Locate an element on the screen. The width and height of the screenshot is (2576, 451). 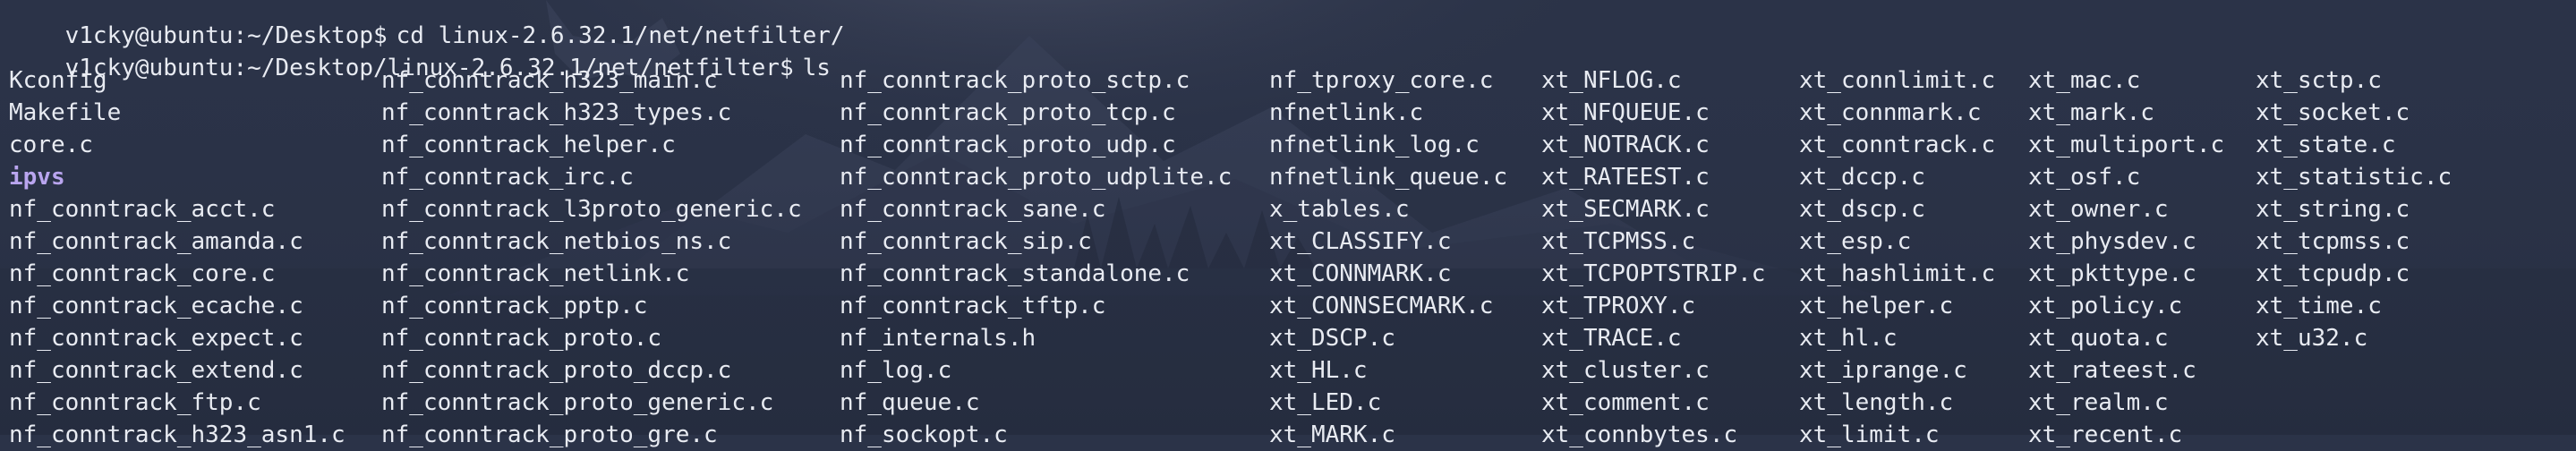
file-entry: nf_conntrack_h323_asn1.c is located at coordinates (177, 434).